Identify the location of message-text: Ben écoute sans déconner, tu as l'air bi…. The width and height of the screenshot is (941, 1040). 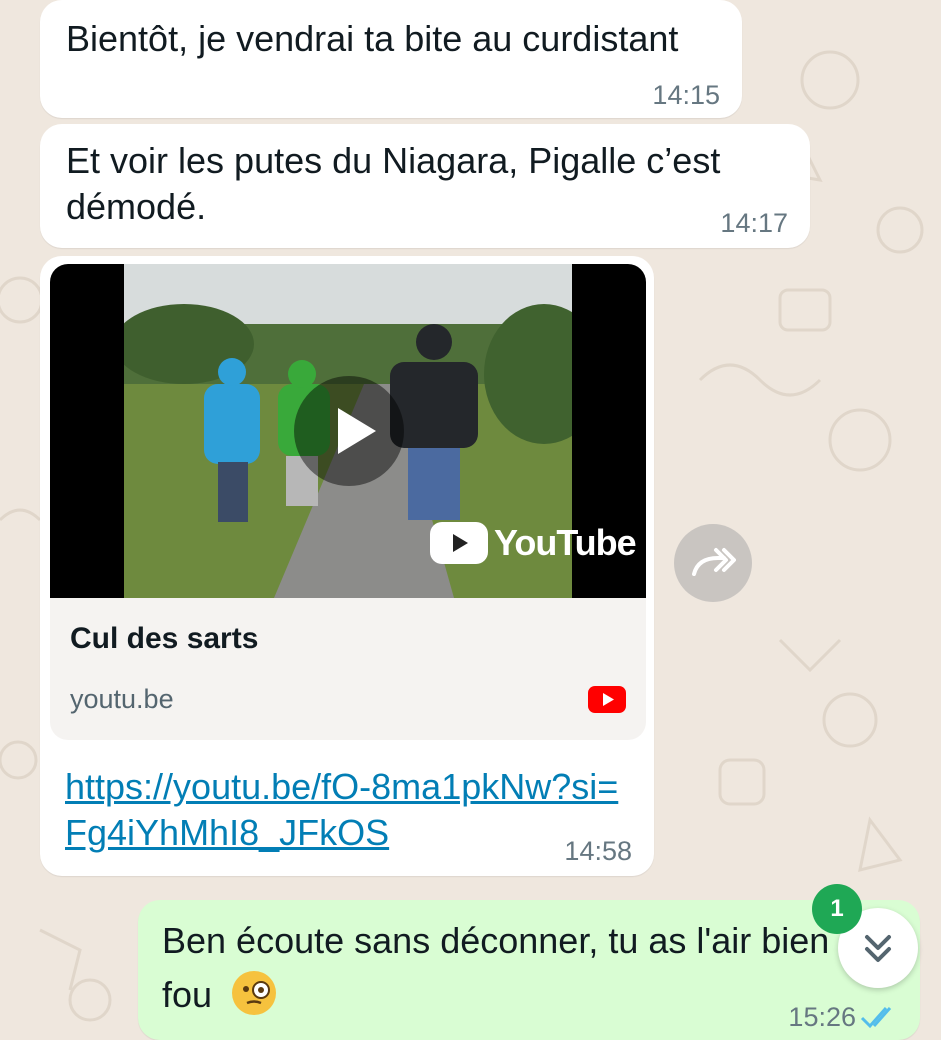
(512, 968).